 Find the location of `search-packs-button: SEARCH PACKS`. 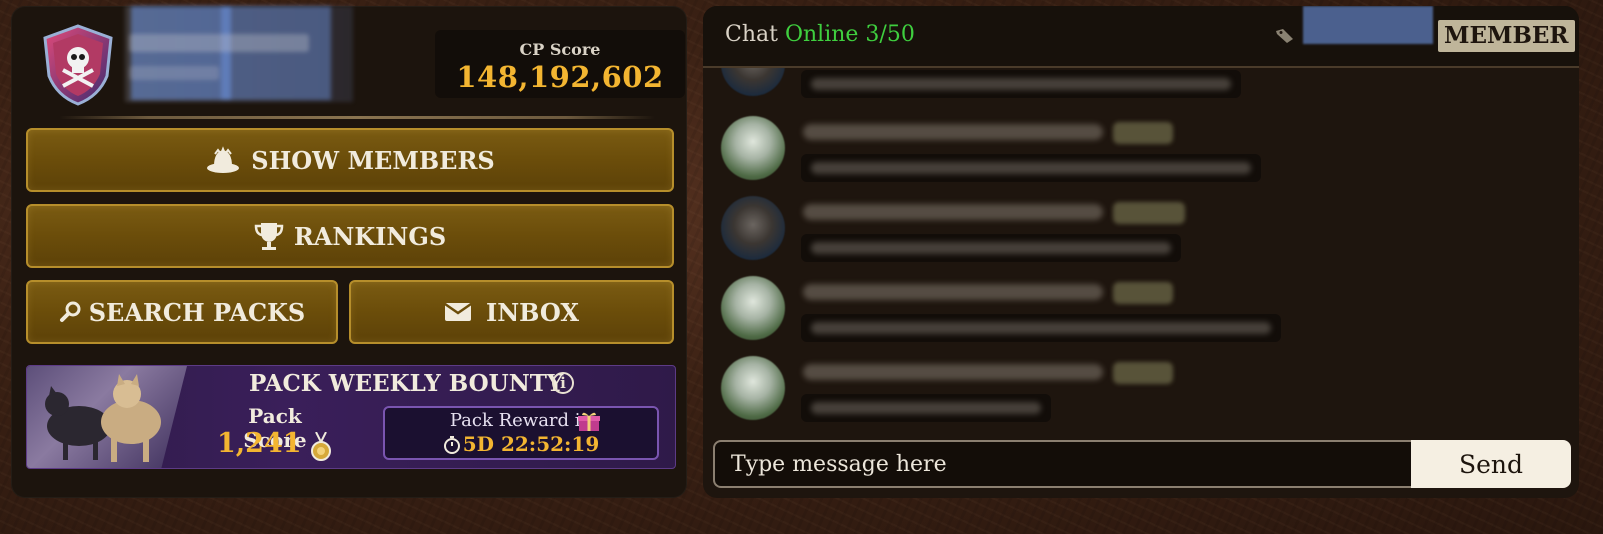

search-packs-button: SEARCH PACKS is located at coordinates (182, 312).